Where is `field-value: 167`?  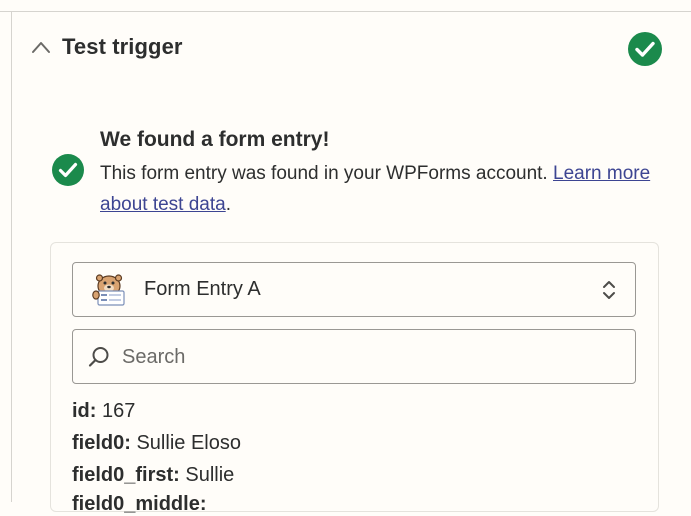
field-value: 167 is located at coordinates (119, 411).